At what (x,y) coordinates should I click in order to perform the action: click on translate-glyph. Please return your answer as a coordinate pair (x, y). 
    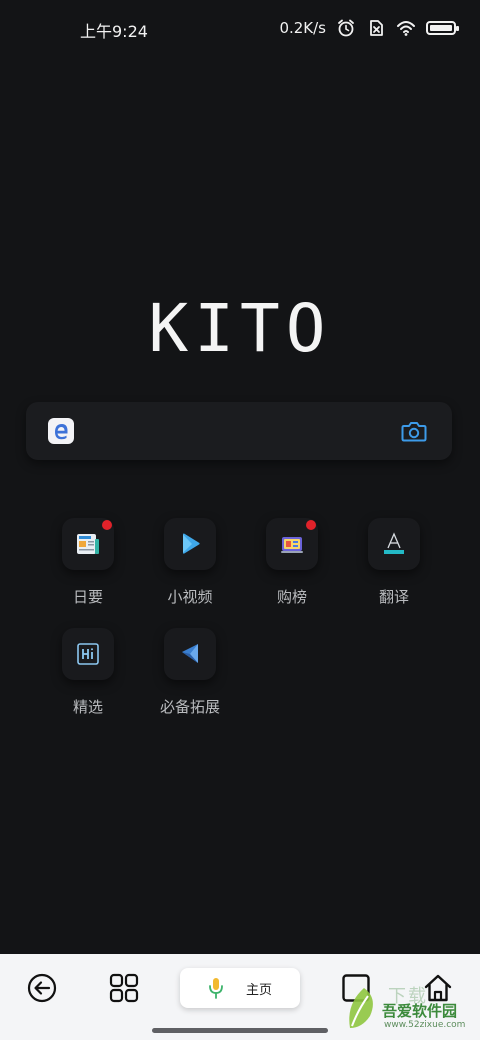
    Looking at the image, I should click on (394, 543).